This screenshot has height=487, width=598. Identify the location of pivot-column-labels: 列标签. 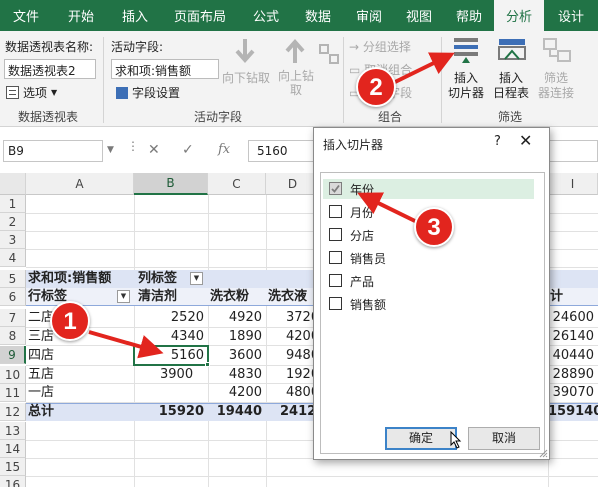
(166, 279).